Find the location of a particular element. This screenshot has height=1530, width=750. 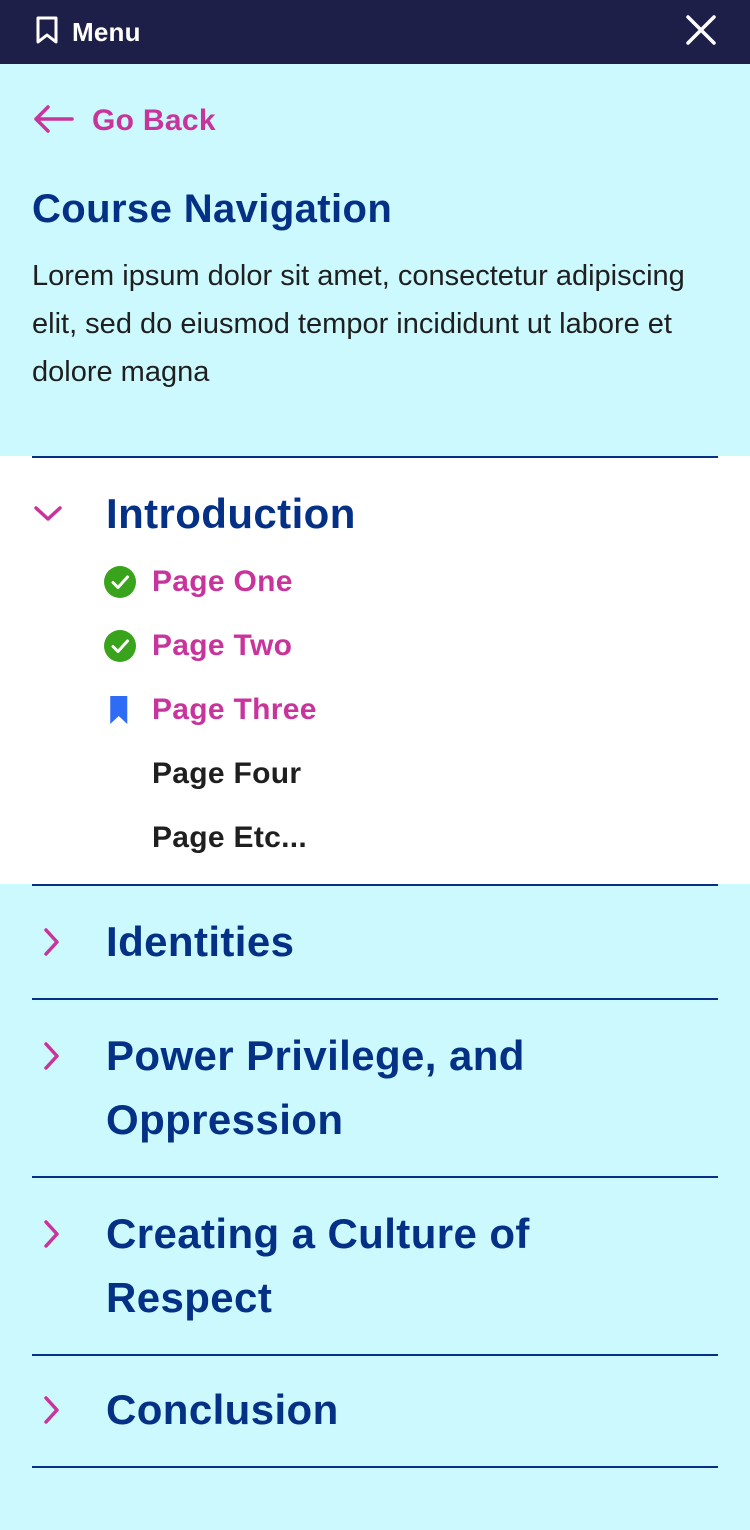

page-item-three: Page Three is located at coordinates (427, 710).